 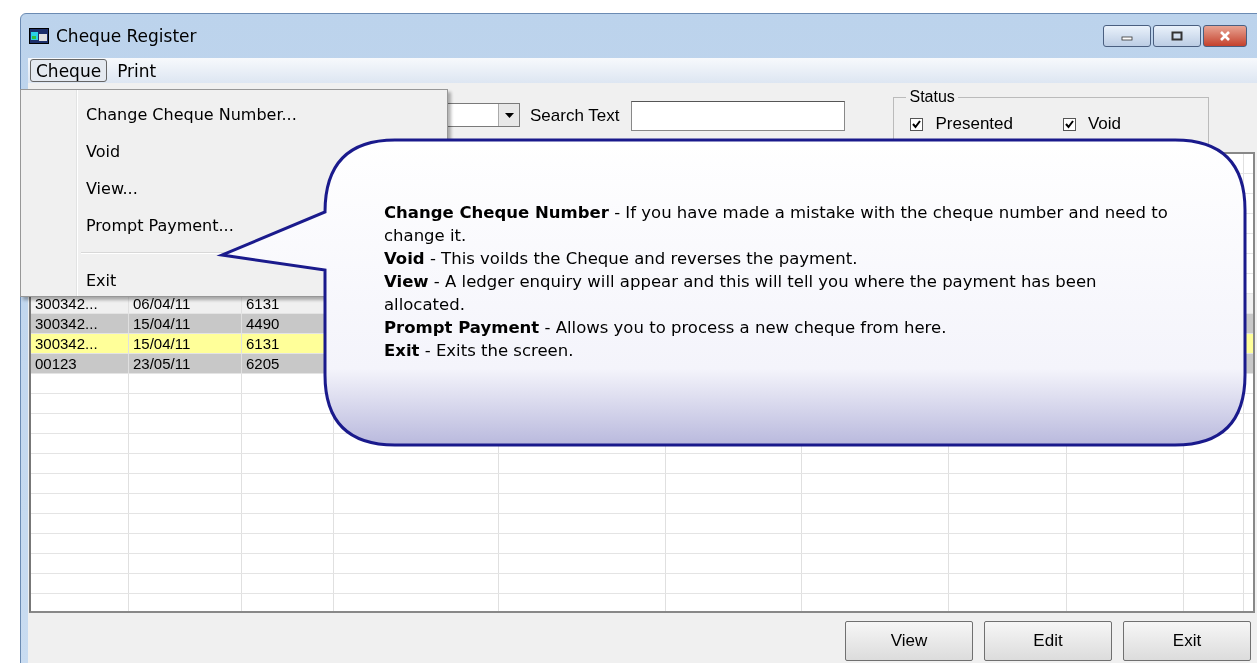 What do you see at coordinates (741, 293) in the screenshot?
I see `callout-text: View - A ledger enquiry will appear and this will tell you where the payment has been allocated.` at bounding box center [741, 293].